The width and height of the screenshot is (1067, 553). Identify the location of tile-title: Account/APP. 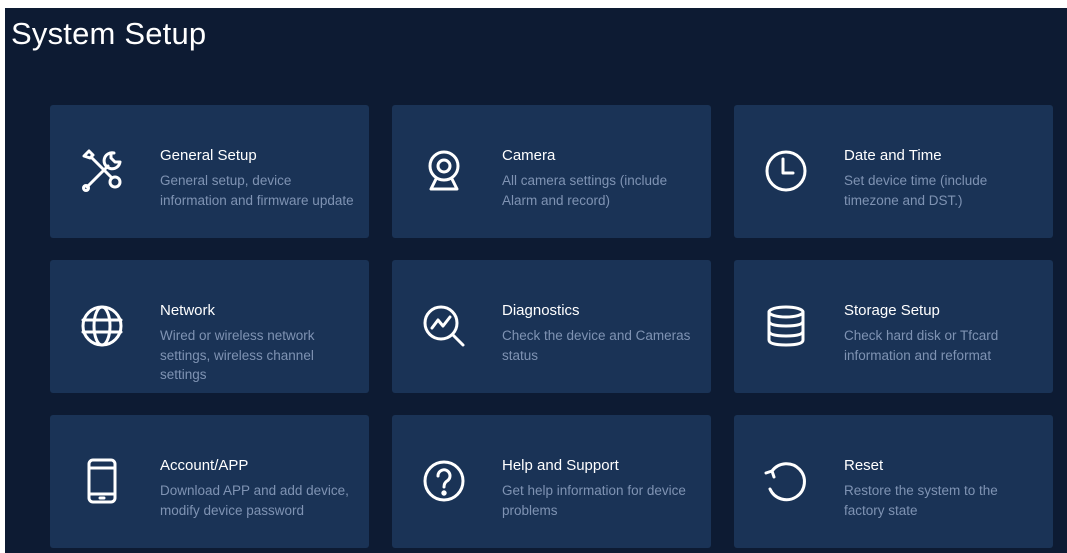
(204, 465).